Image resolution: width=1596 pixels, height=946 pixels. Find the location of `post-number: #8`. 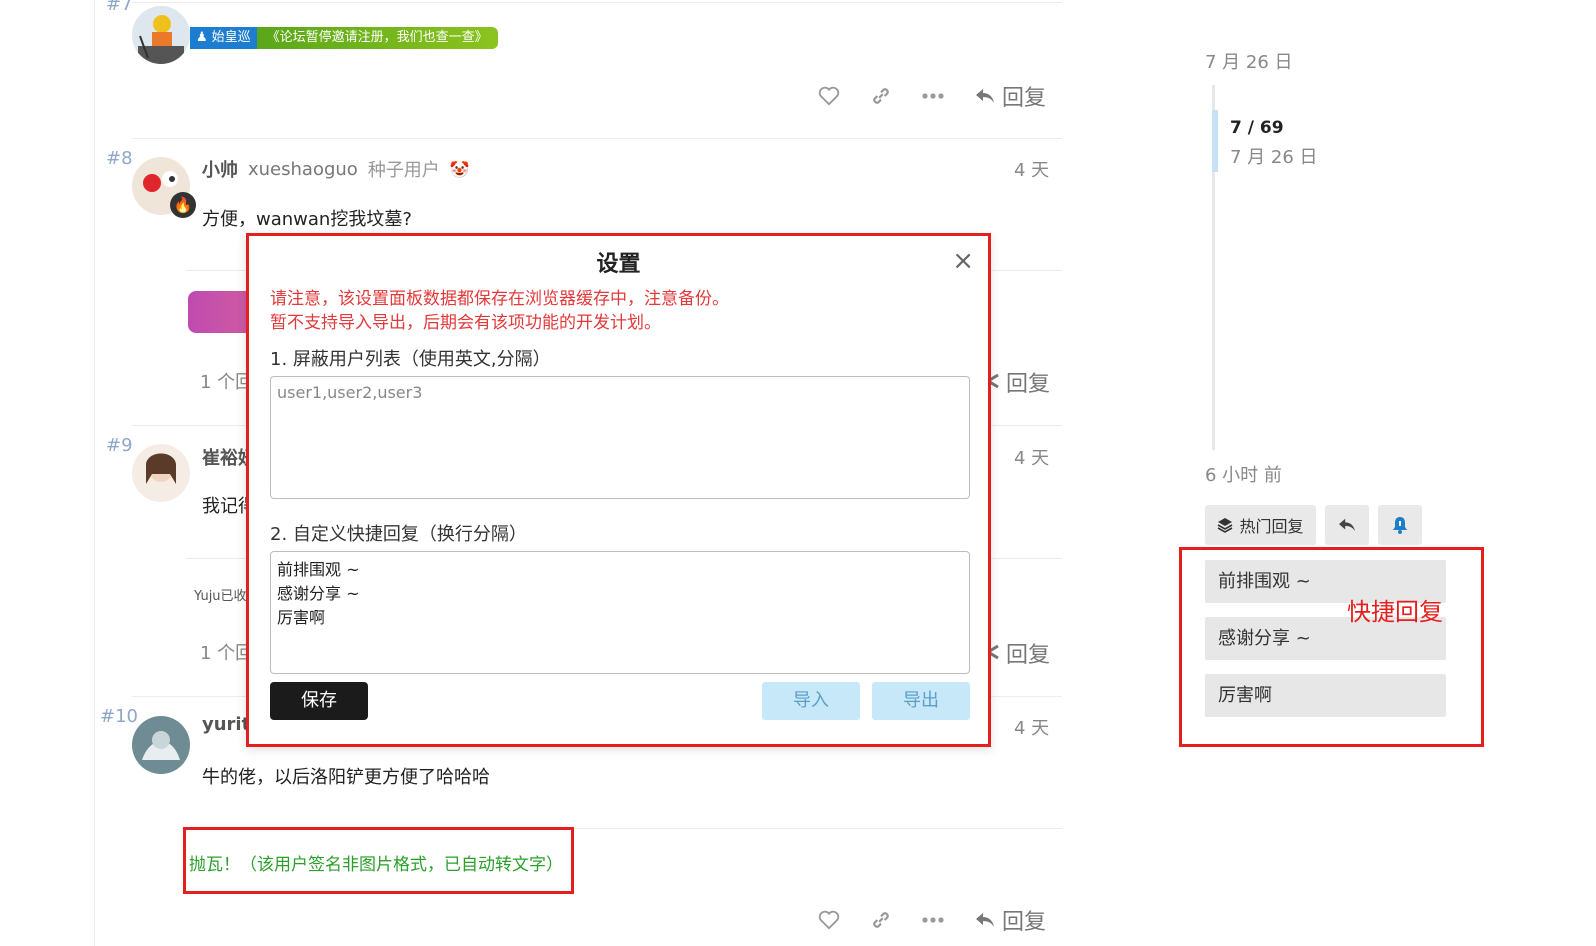

post-number: #8 is located at coordinates (119, 158).